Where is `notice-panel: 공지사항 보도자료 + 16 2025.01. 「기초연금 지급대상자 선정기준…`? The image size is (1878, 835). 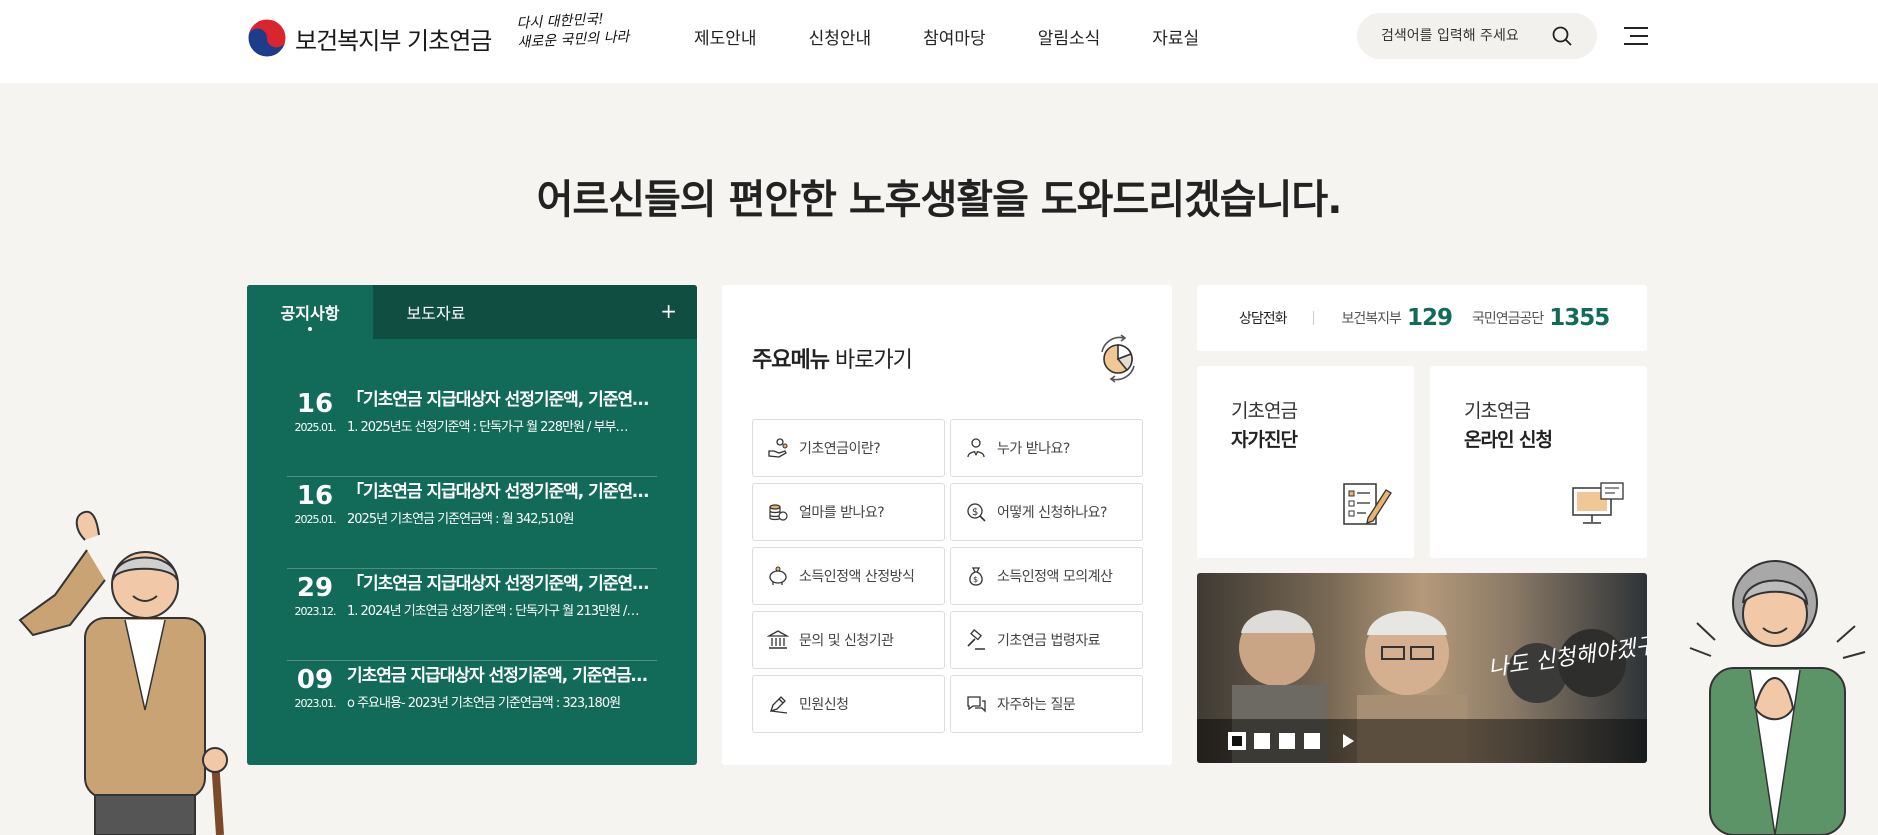 notice-panel: 공지사항 보도자료 + 16 2025.01. 「기초연금 지급대상자 선정기준… is located at coordinates (472, 525).